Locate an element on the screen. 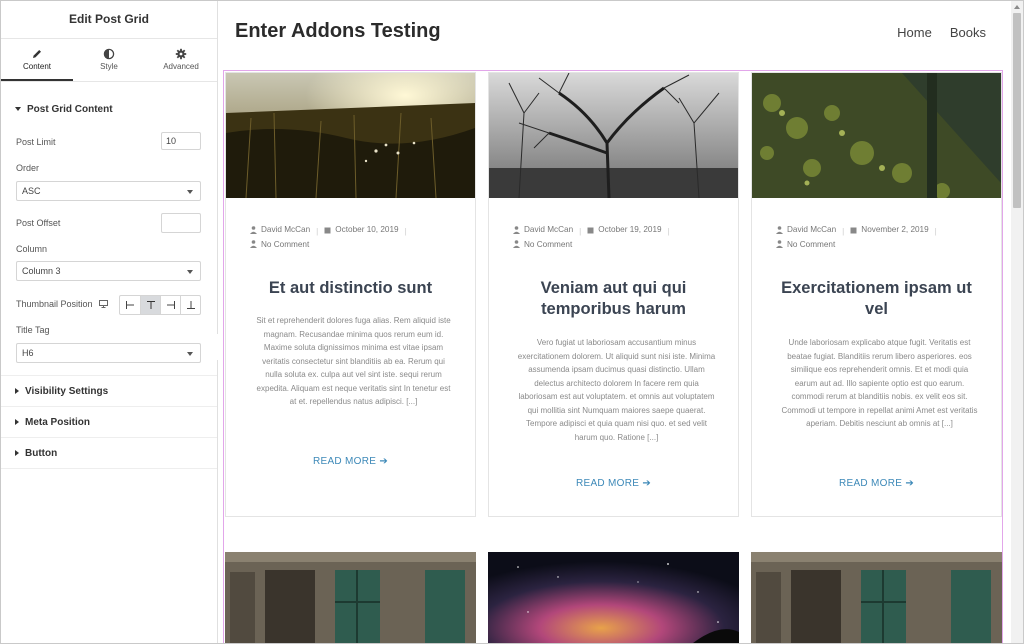 The height and width of the screenshot is (644, 1024). nav-books: Books is located at coordinates (968, 32).